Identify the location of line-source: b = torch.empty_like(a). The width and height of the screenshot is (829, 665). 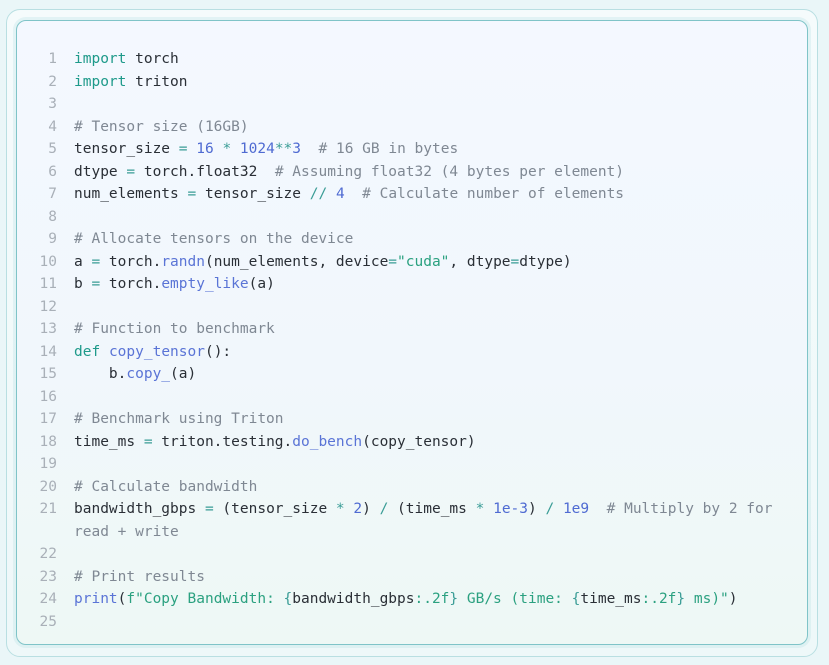
(440, 284).